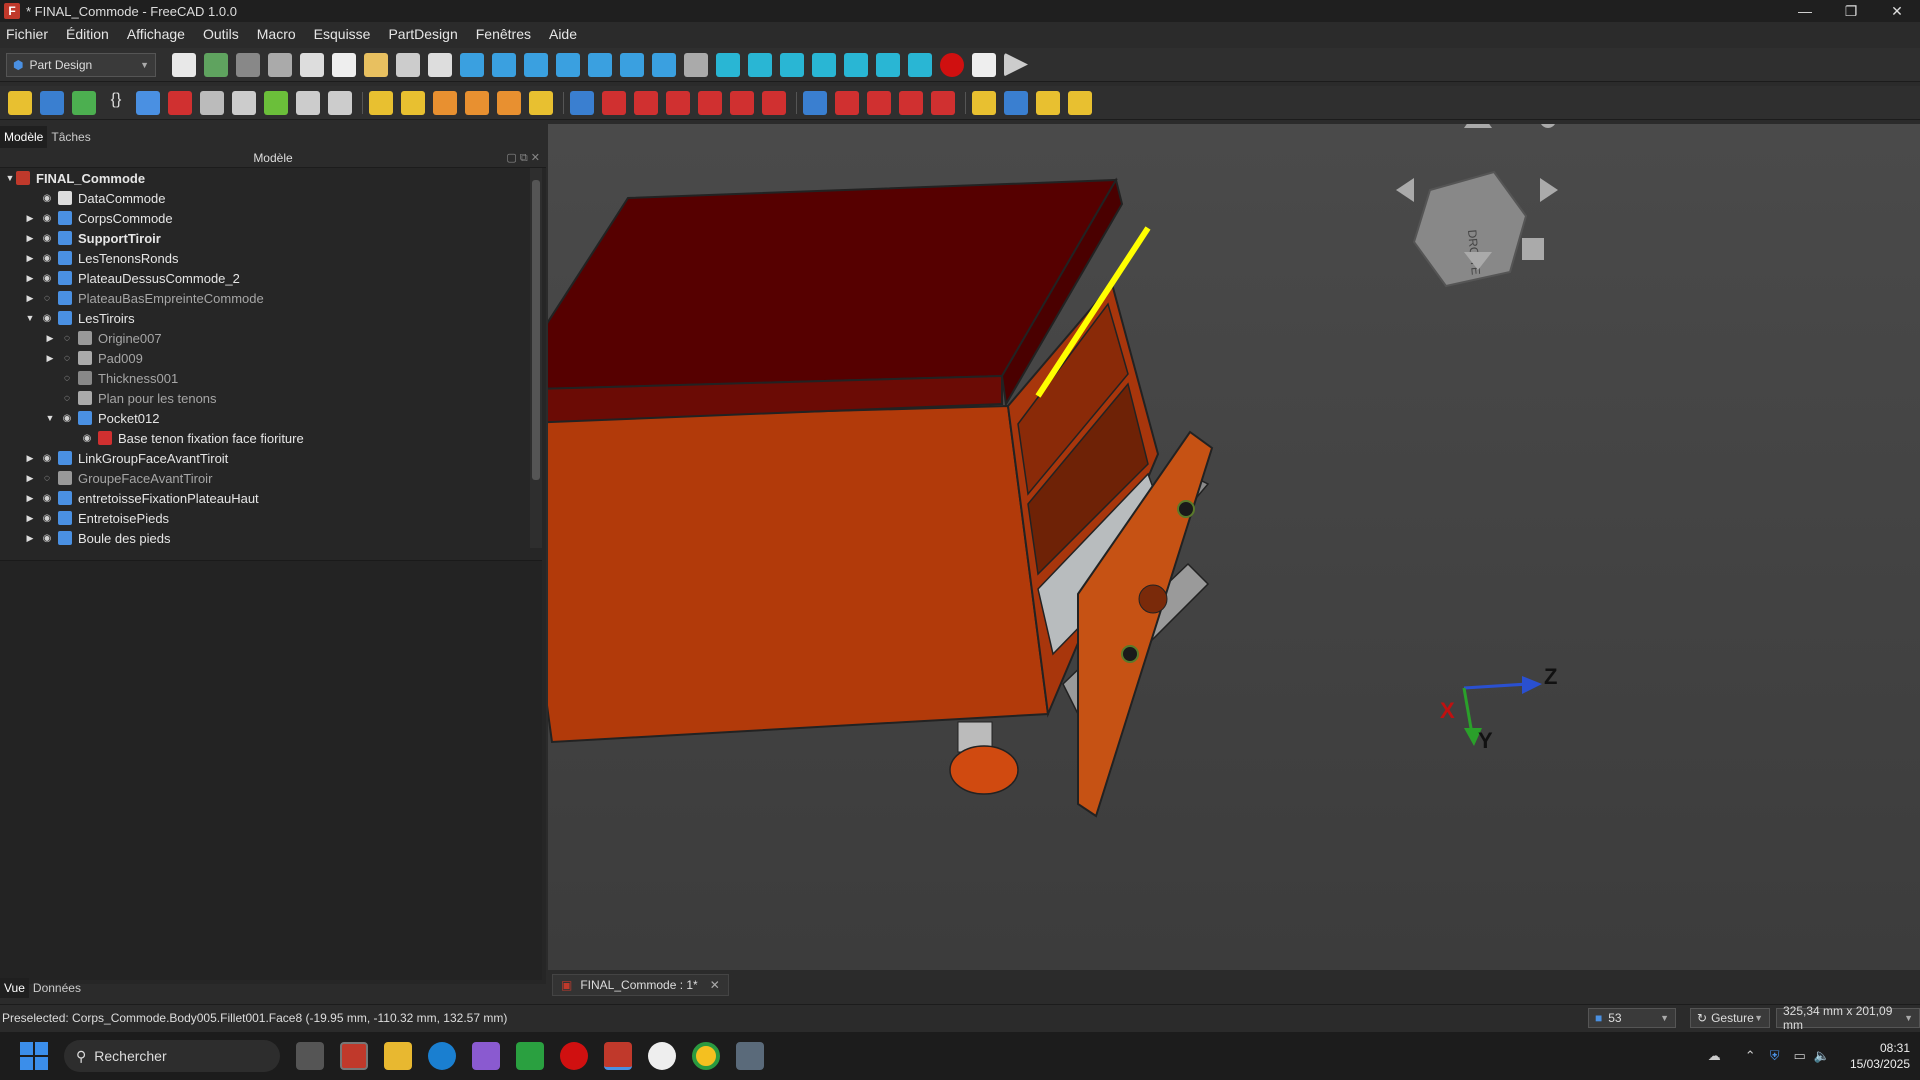 The image size is (1920, 1080). Describe the element at coordinates (574, 1056) in the screenshot. I see `opera-icon` at that location.